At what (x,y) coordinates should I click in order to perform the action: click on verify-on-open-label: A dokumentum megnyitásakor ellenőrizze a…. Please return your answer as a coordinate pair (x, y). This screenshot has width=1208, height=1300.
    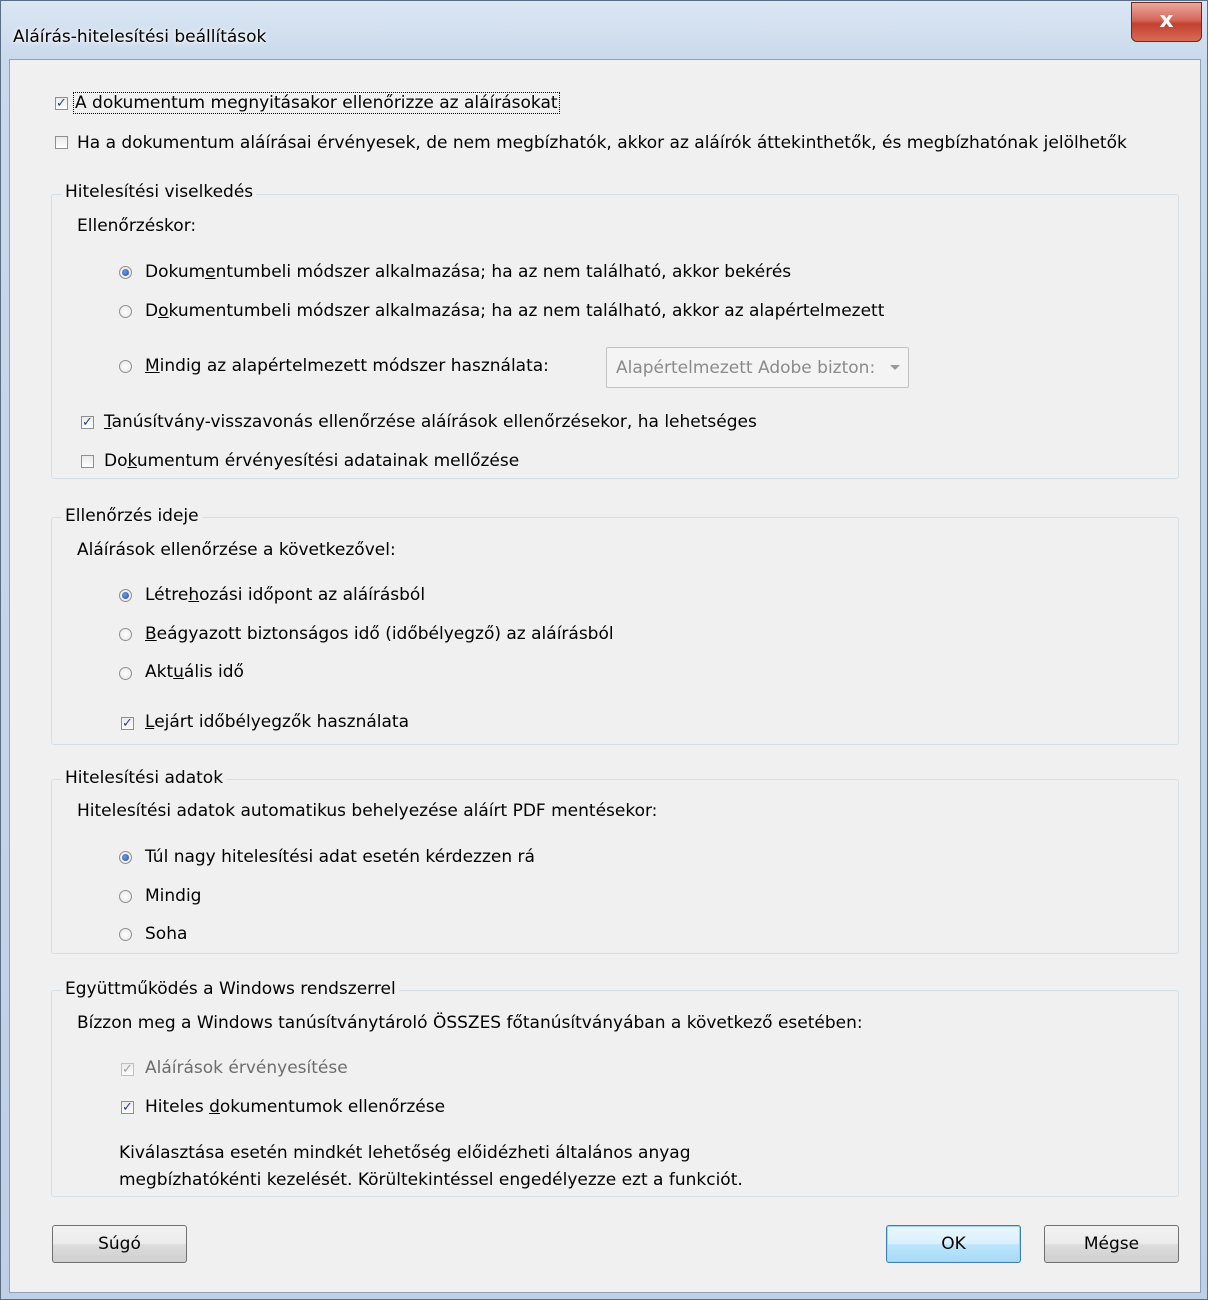
    Looking at the image, I should click on (316, 103).